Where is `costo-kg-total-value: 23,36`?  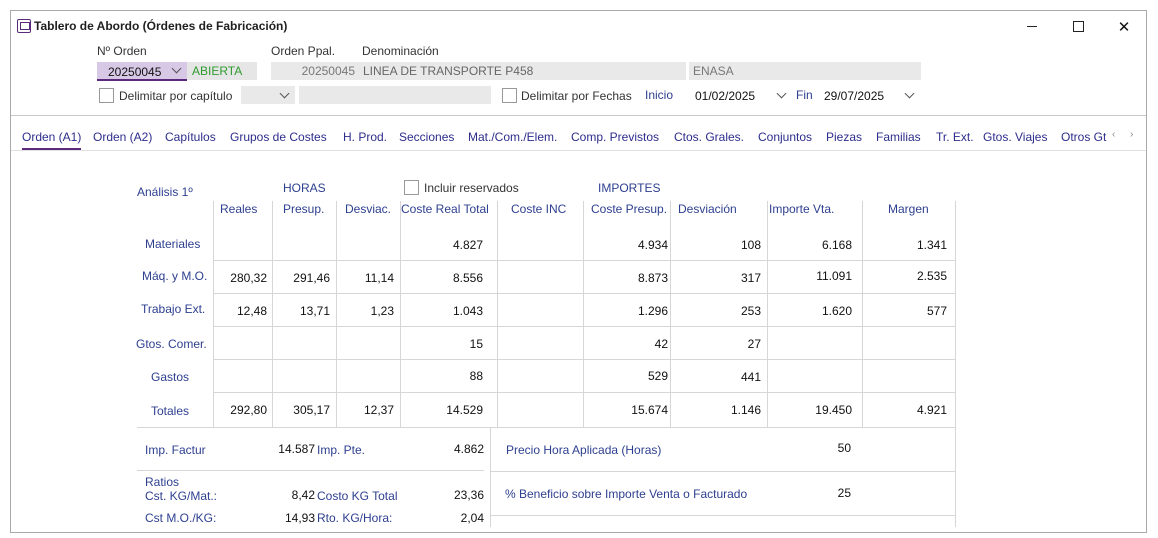
costo-kg-total-value: 23,36 is located at coordinates (468, 495).